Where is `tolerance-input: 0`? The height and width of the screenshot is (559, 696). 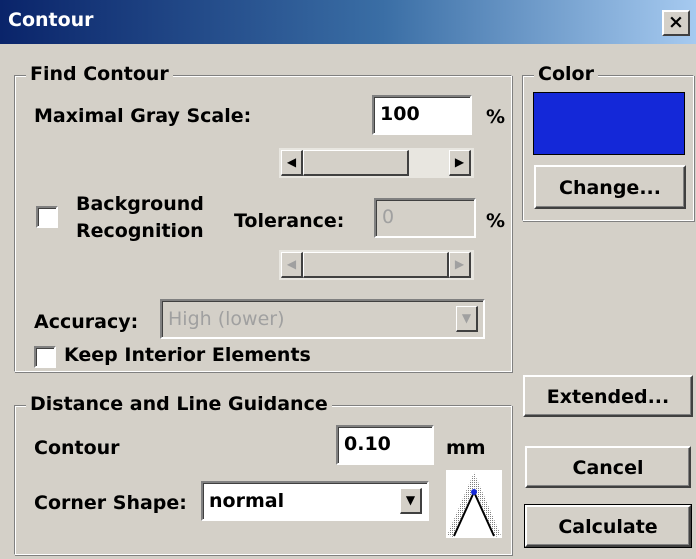 tolerance-input: 0 is located at coordinates (425, 218).